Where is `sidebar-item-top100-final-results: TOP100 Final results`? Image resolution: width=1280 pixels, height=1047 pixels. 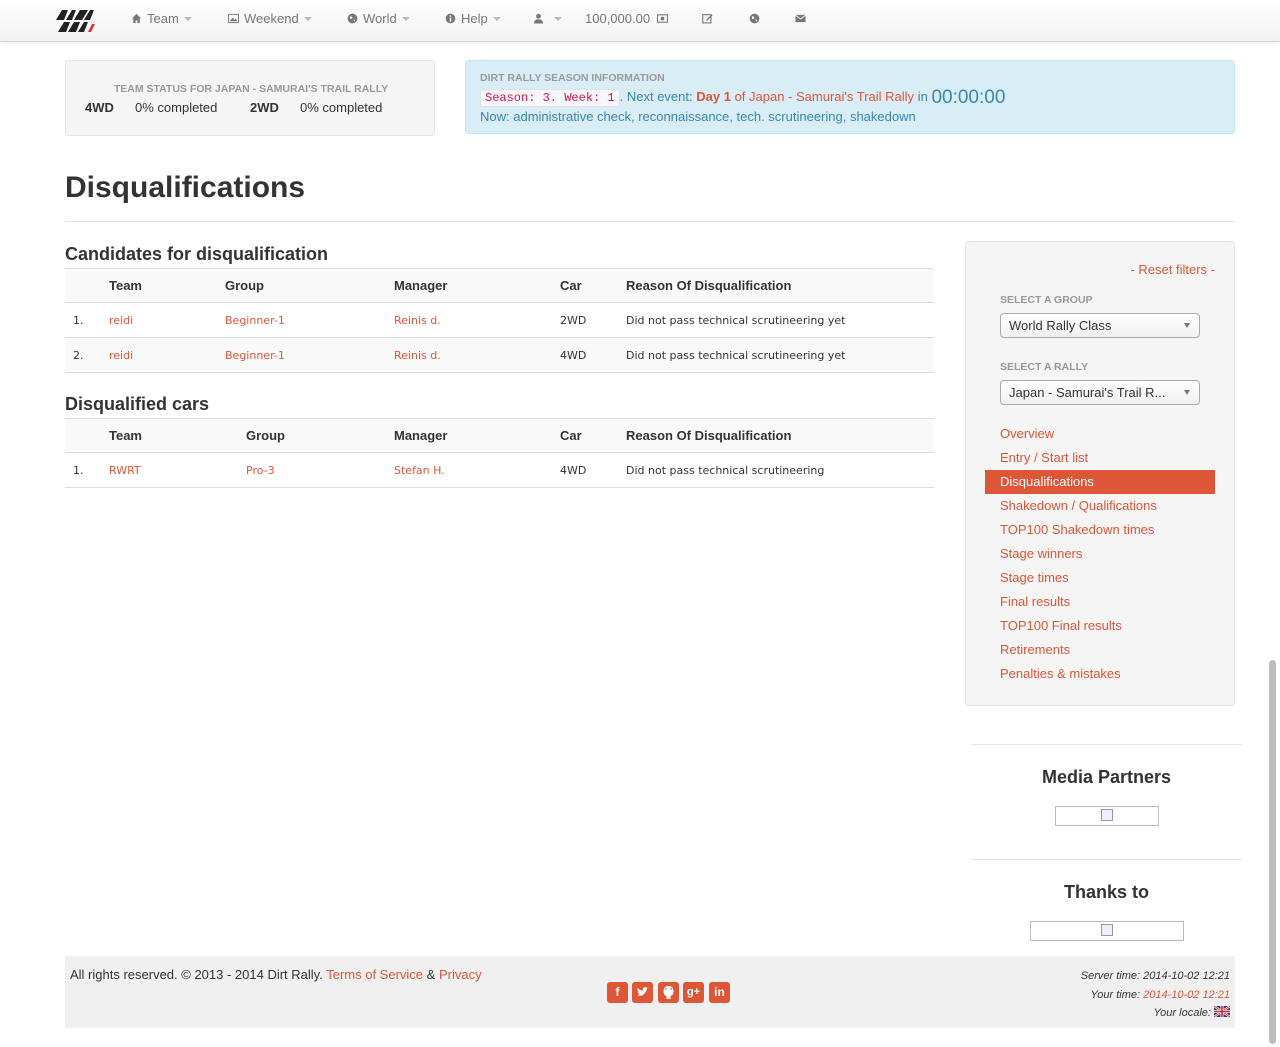 sidebar-item-top100-final-results: TOP100 Final results is located at coordinates (1100, 626).